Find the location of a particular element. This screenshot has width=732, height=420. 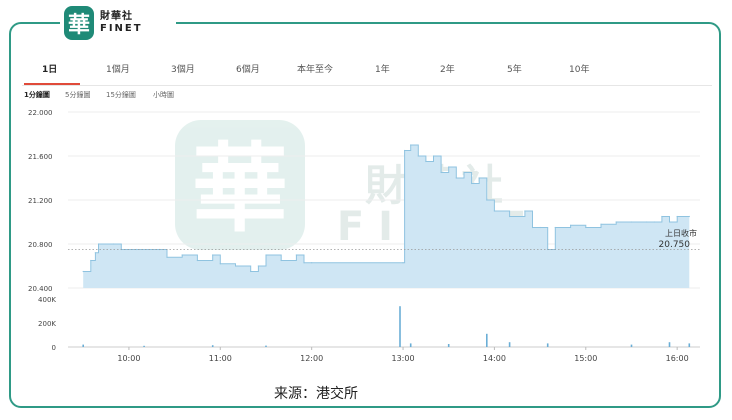

price-axis-ticks: 20.400 20.800 21.200 21.600 22.000 is located at coordinates (40, 201).